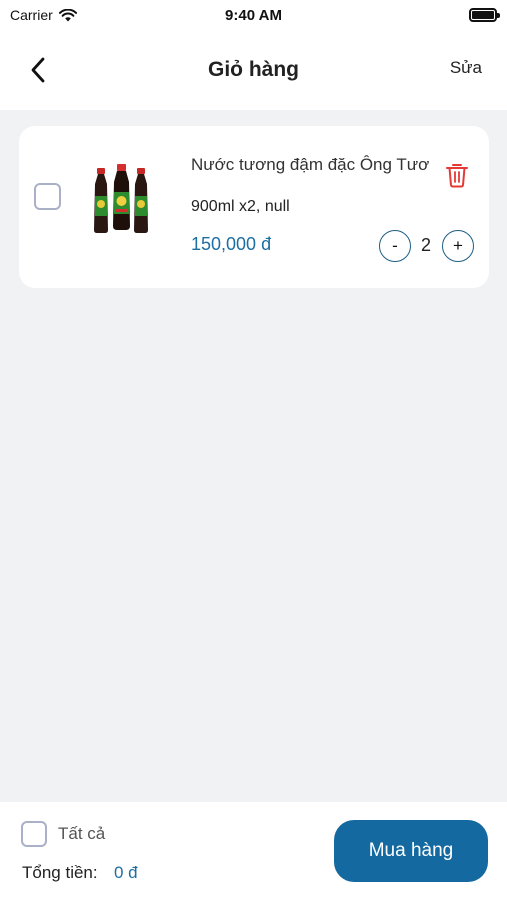  What do you see at coordinates (34, 834) in the screenshot?
I see `select-all-checkbox` at bounding box center [34, 834].